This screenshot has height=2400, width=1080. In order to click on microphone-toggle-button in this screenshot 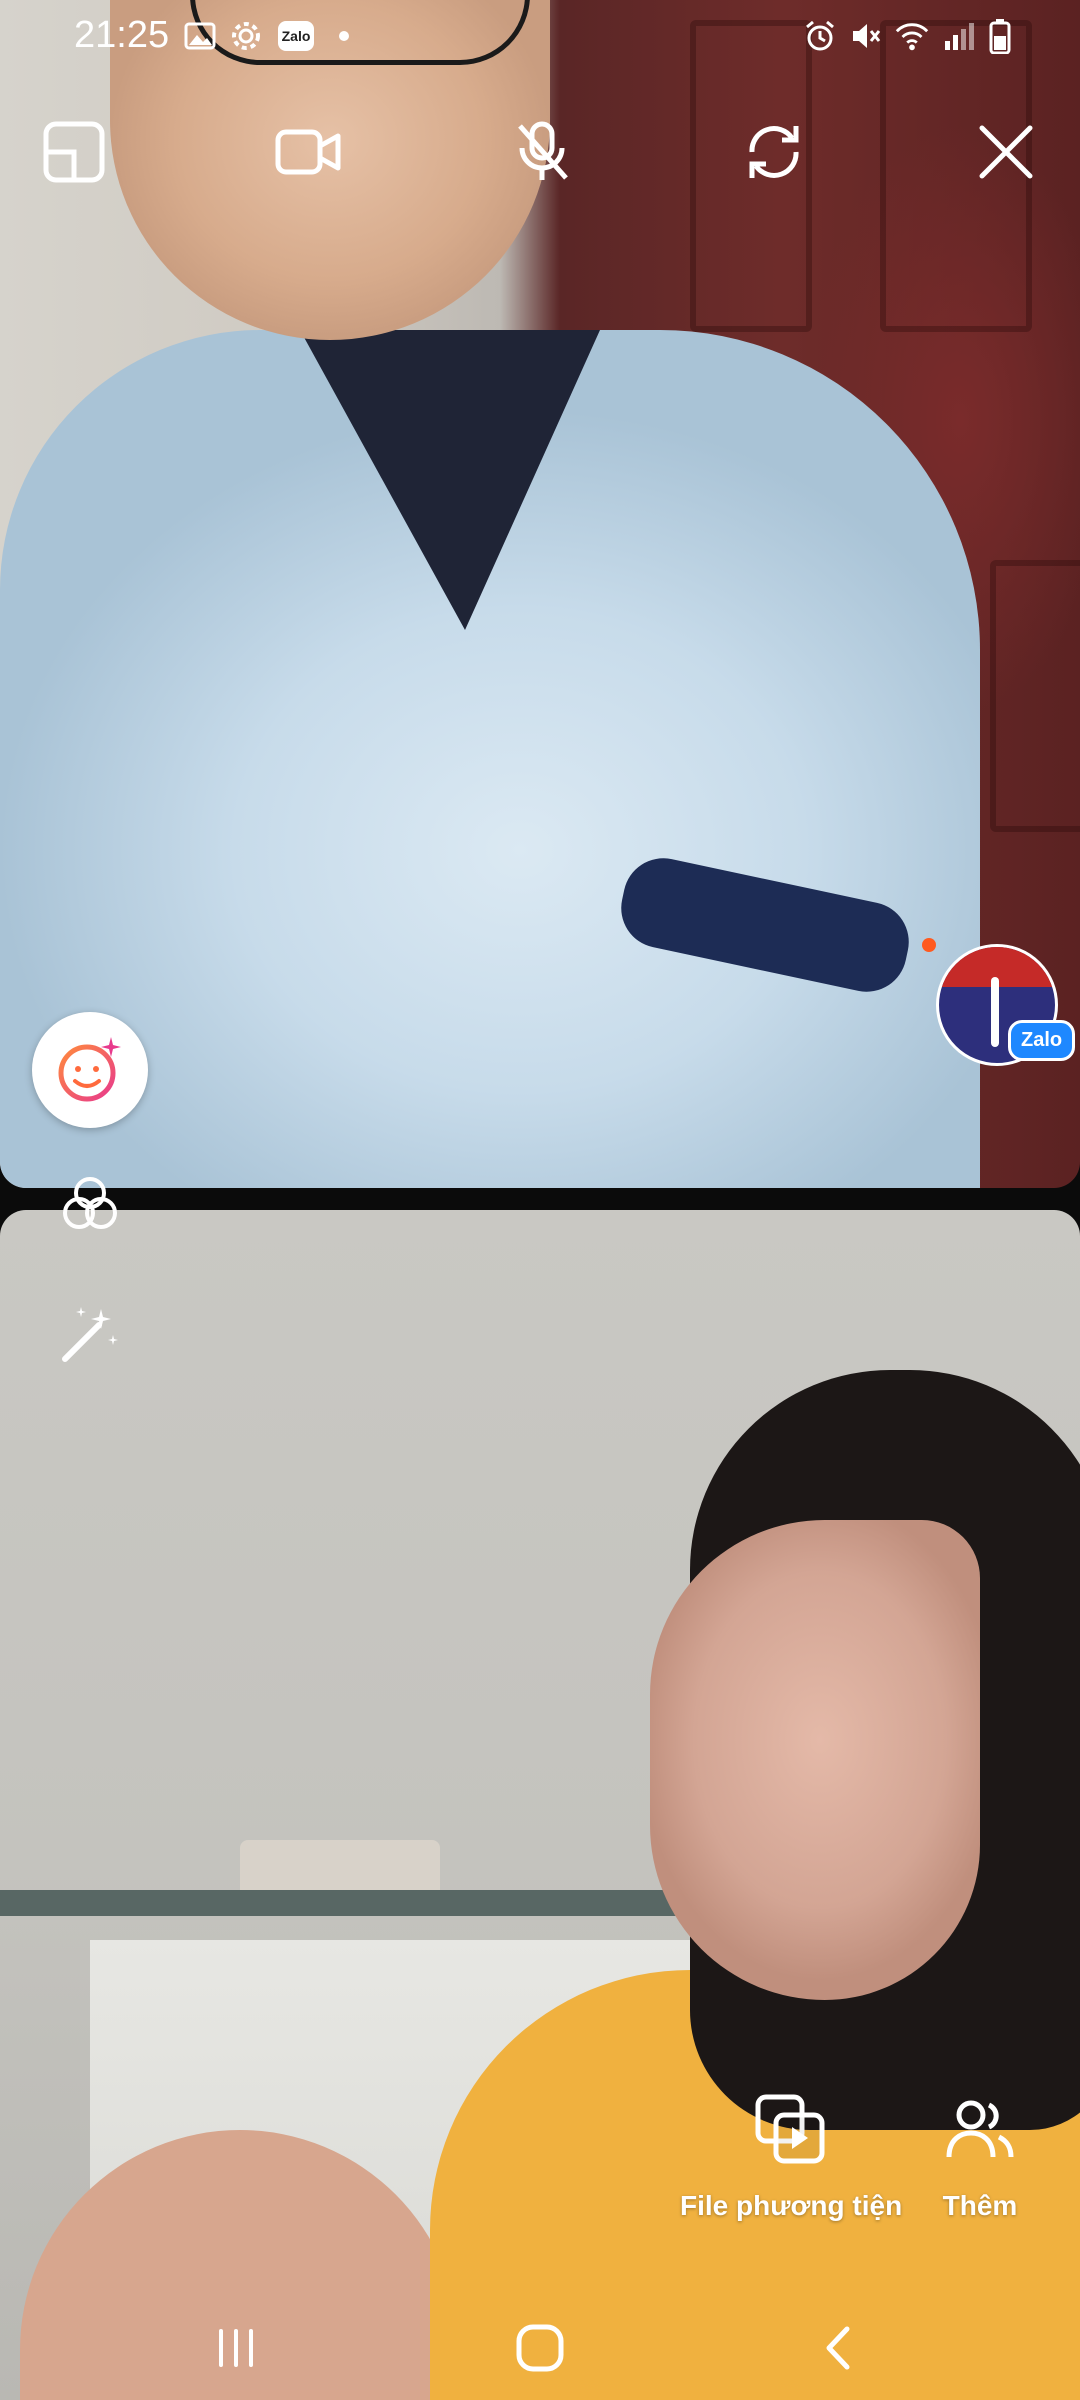, I will do `click(542, 152)`.